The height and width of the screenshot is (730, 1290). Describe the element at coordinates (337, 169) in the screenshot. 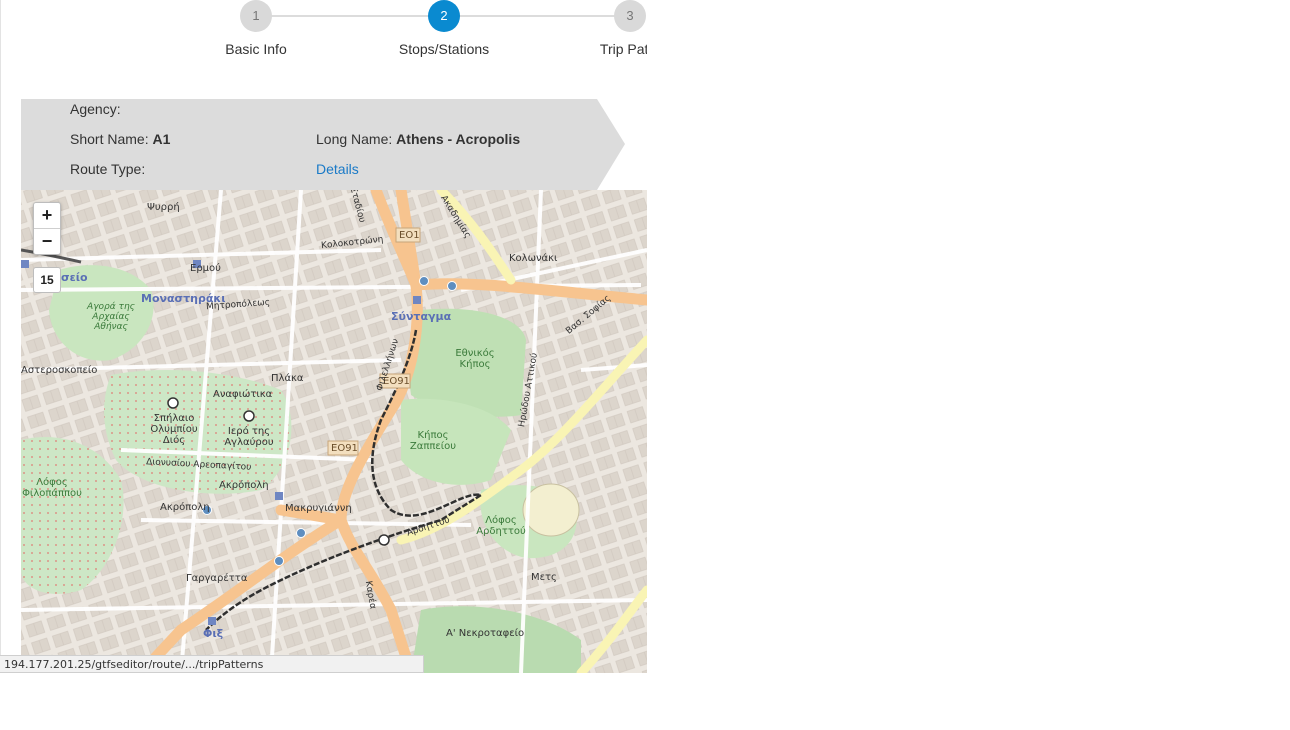

I see `details-link: Details` at that location.